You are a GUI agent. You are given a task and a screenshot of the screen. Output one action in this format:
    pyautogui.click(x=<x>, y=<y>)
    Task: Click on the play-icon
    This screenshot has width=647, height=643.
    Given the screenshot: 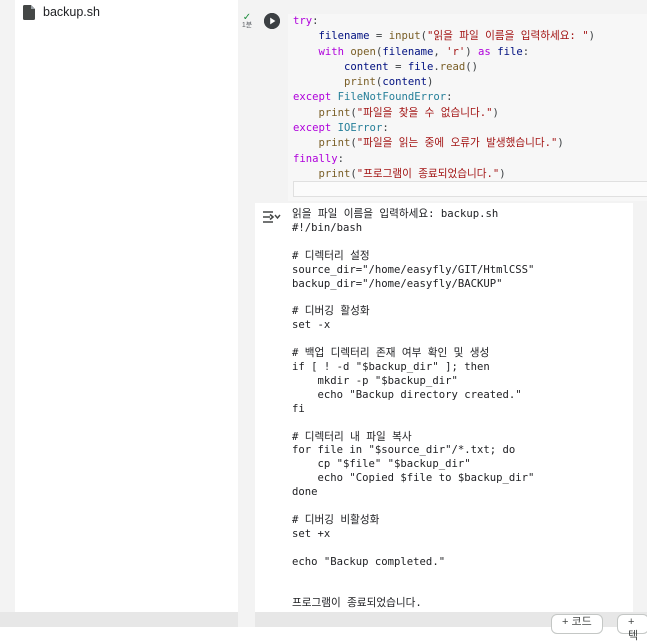 What is the action you would take?
    pyautogui.click(x=272, y=21)
    